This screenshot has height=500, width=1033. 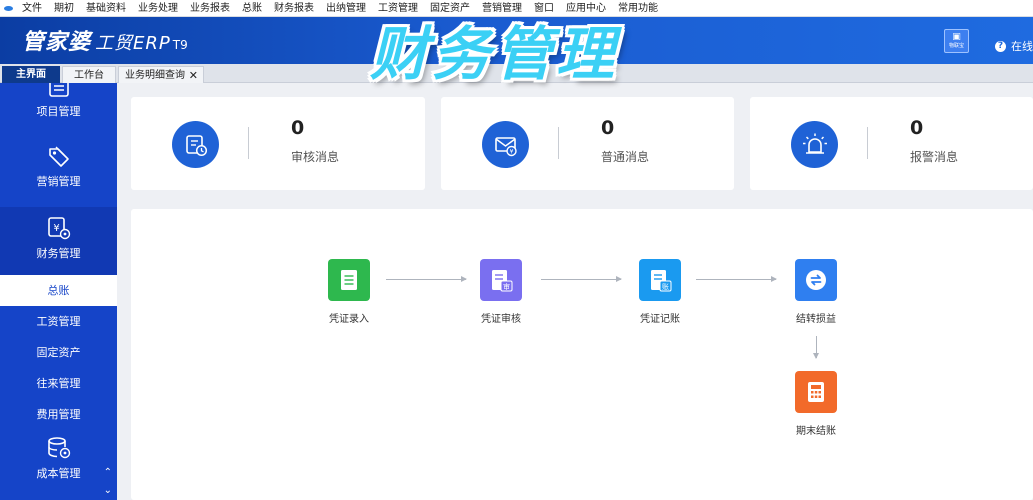 I want to click on alarm-message-count: 0, so click(x=917, y=128).